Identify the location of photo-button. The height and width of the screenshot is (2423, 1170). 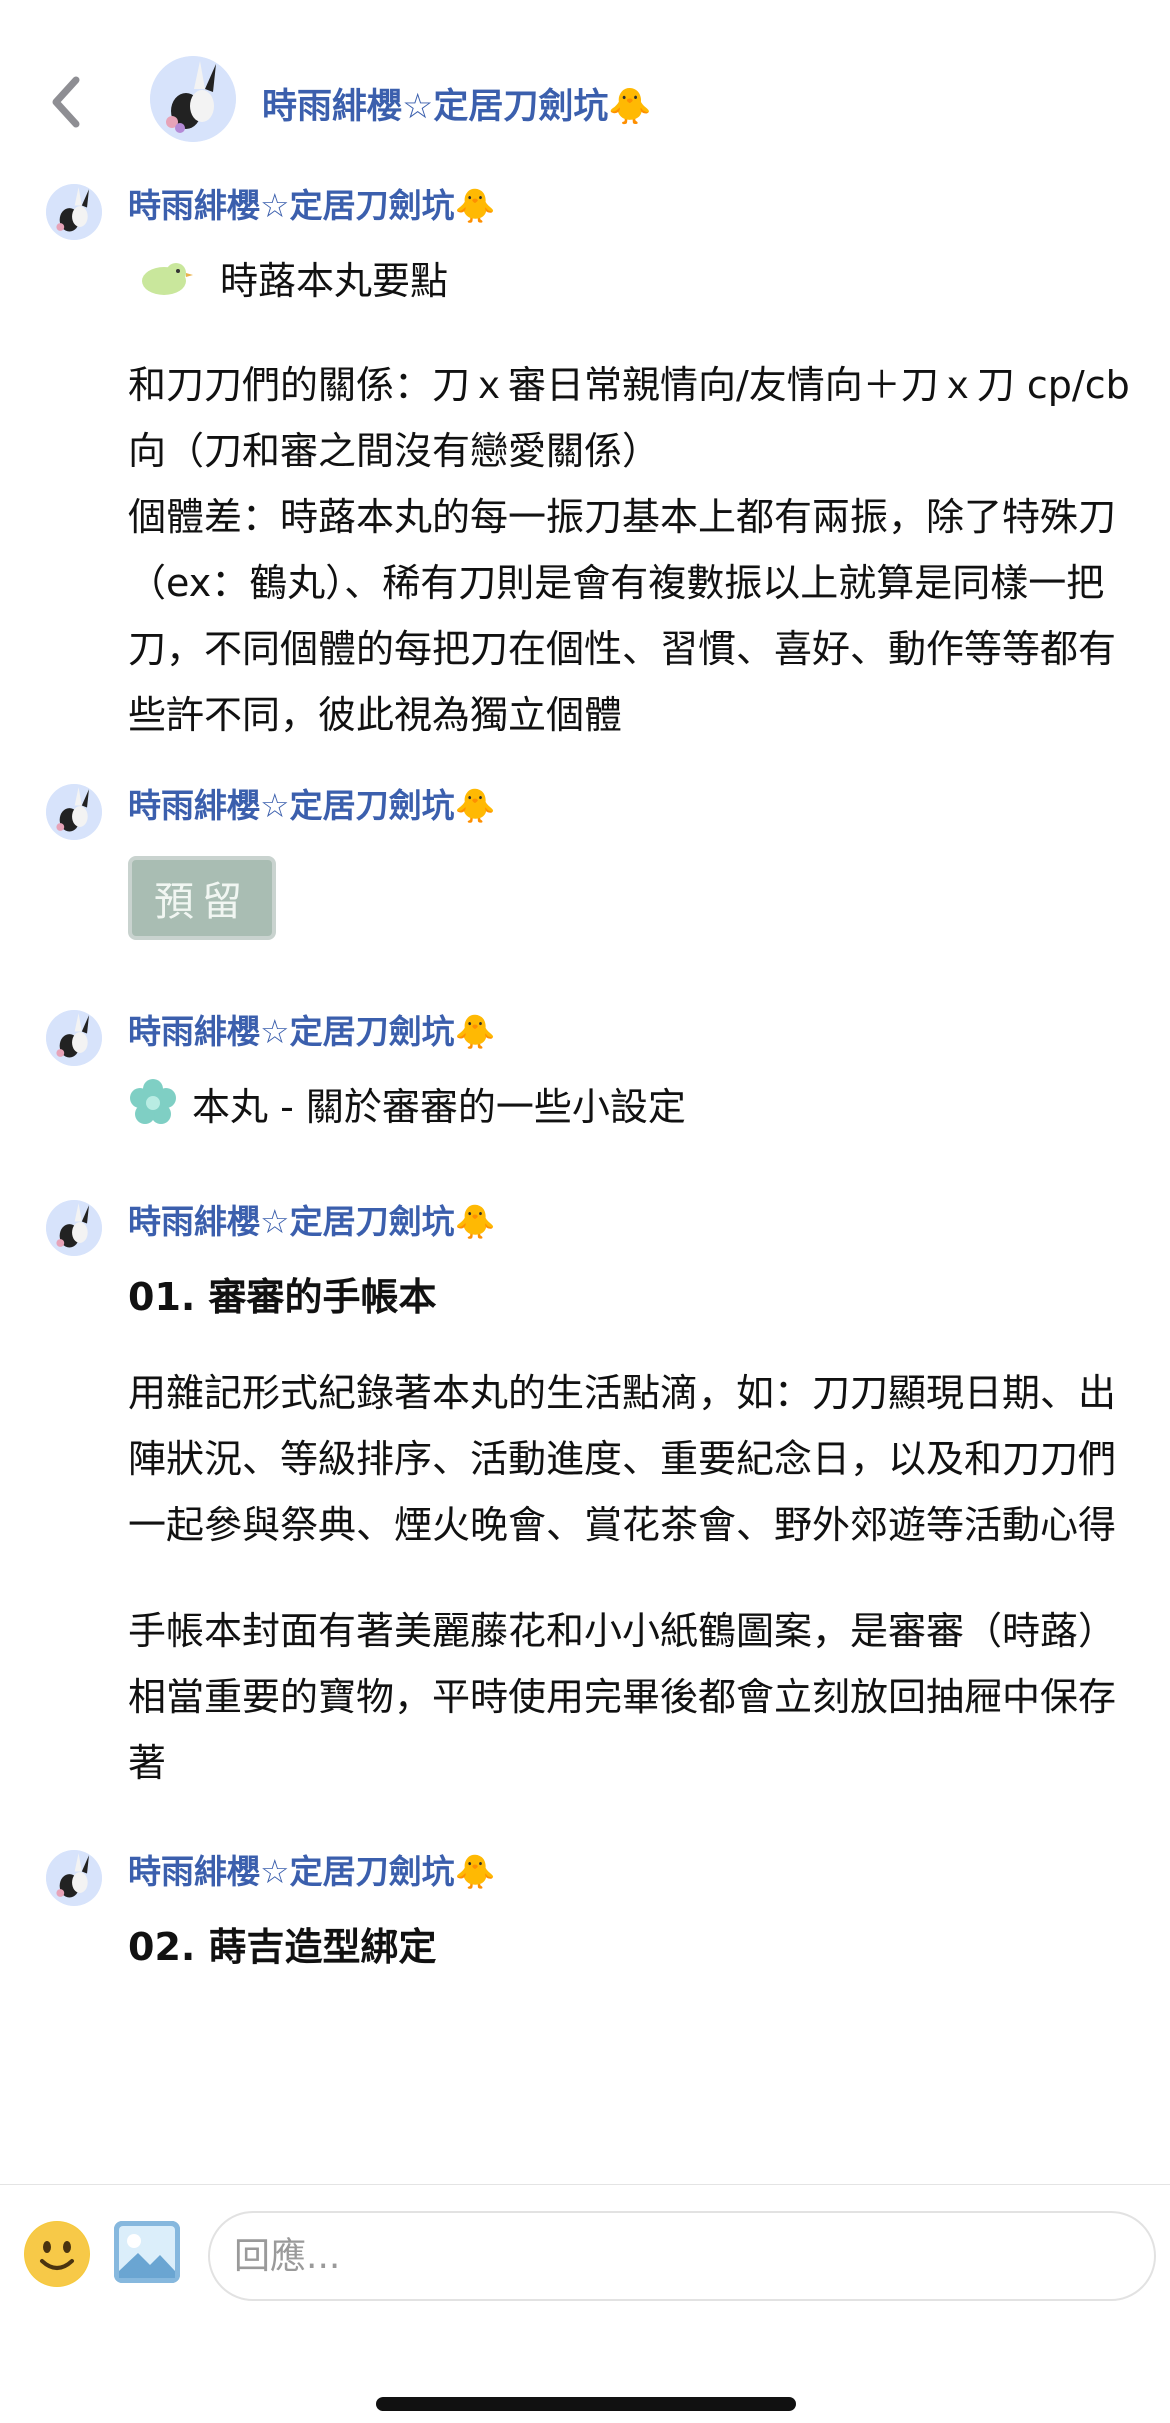
(147, 2252).